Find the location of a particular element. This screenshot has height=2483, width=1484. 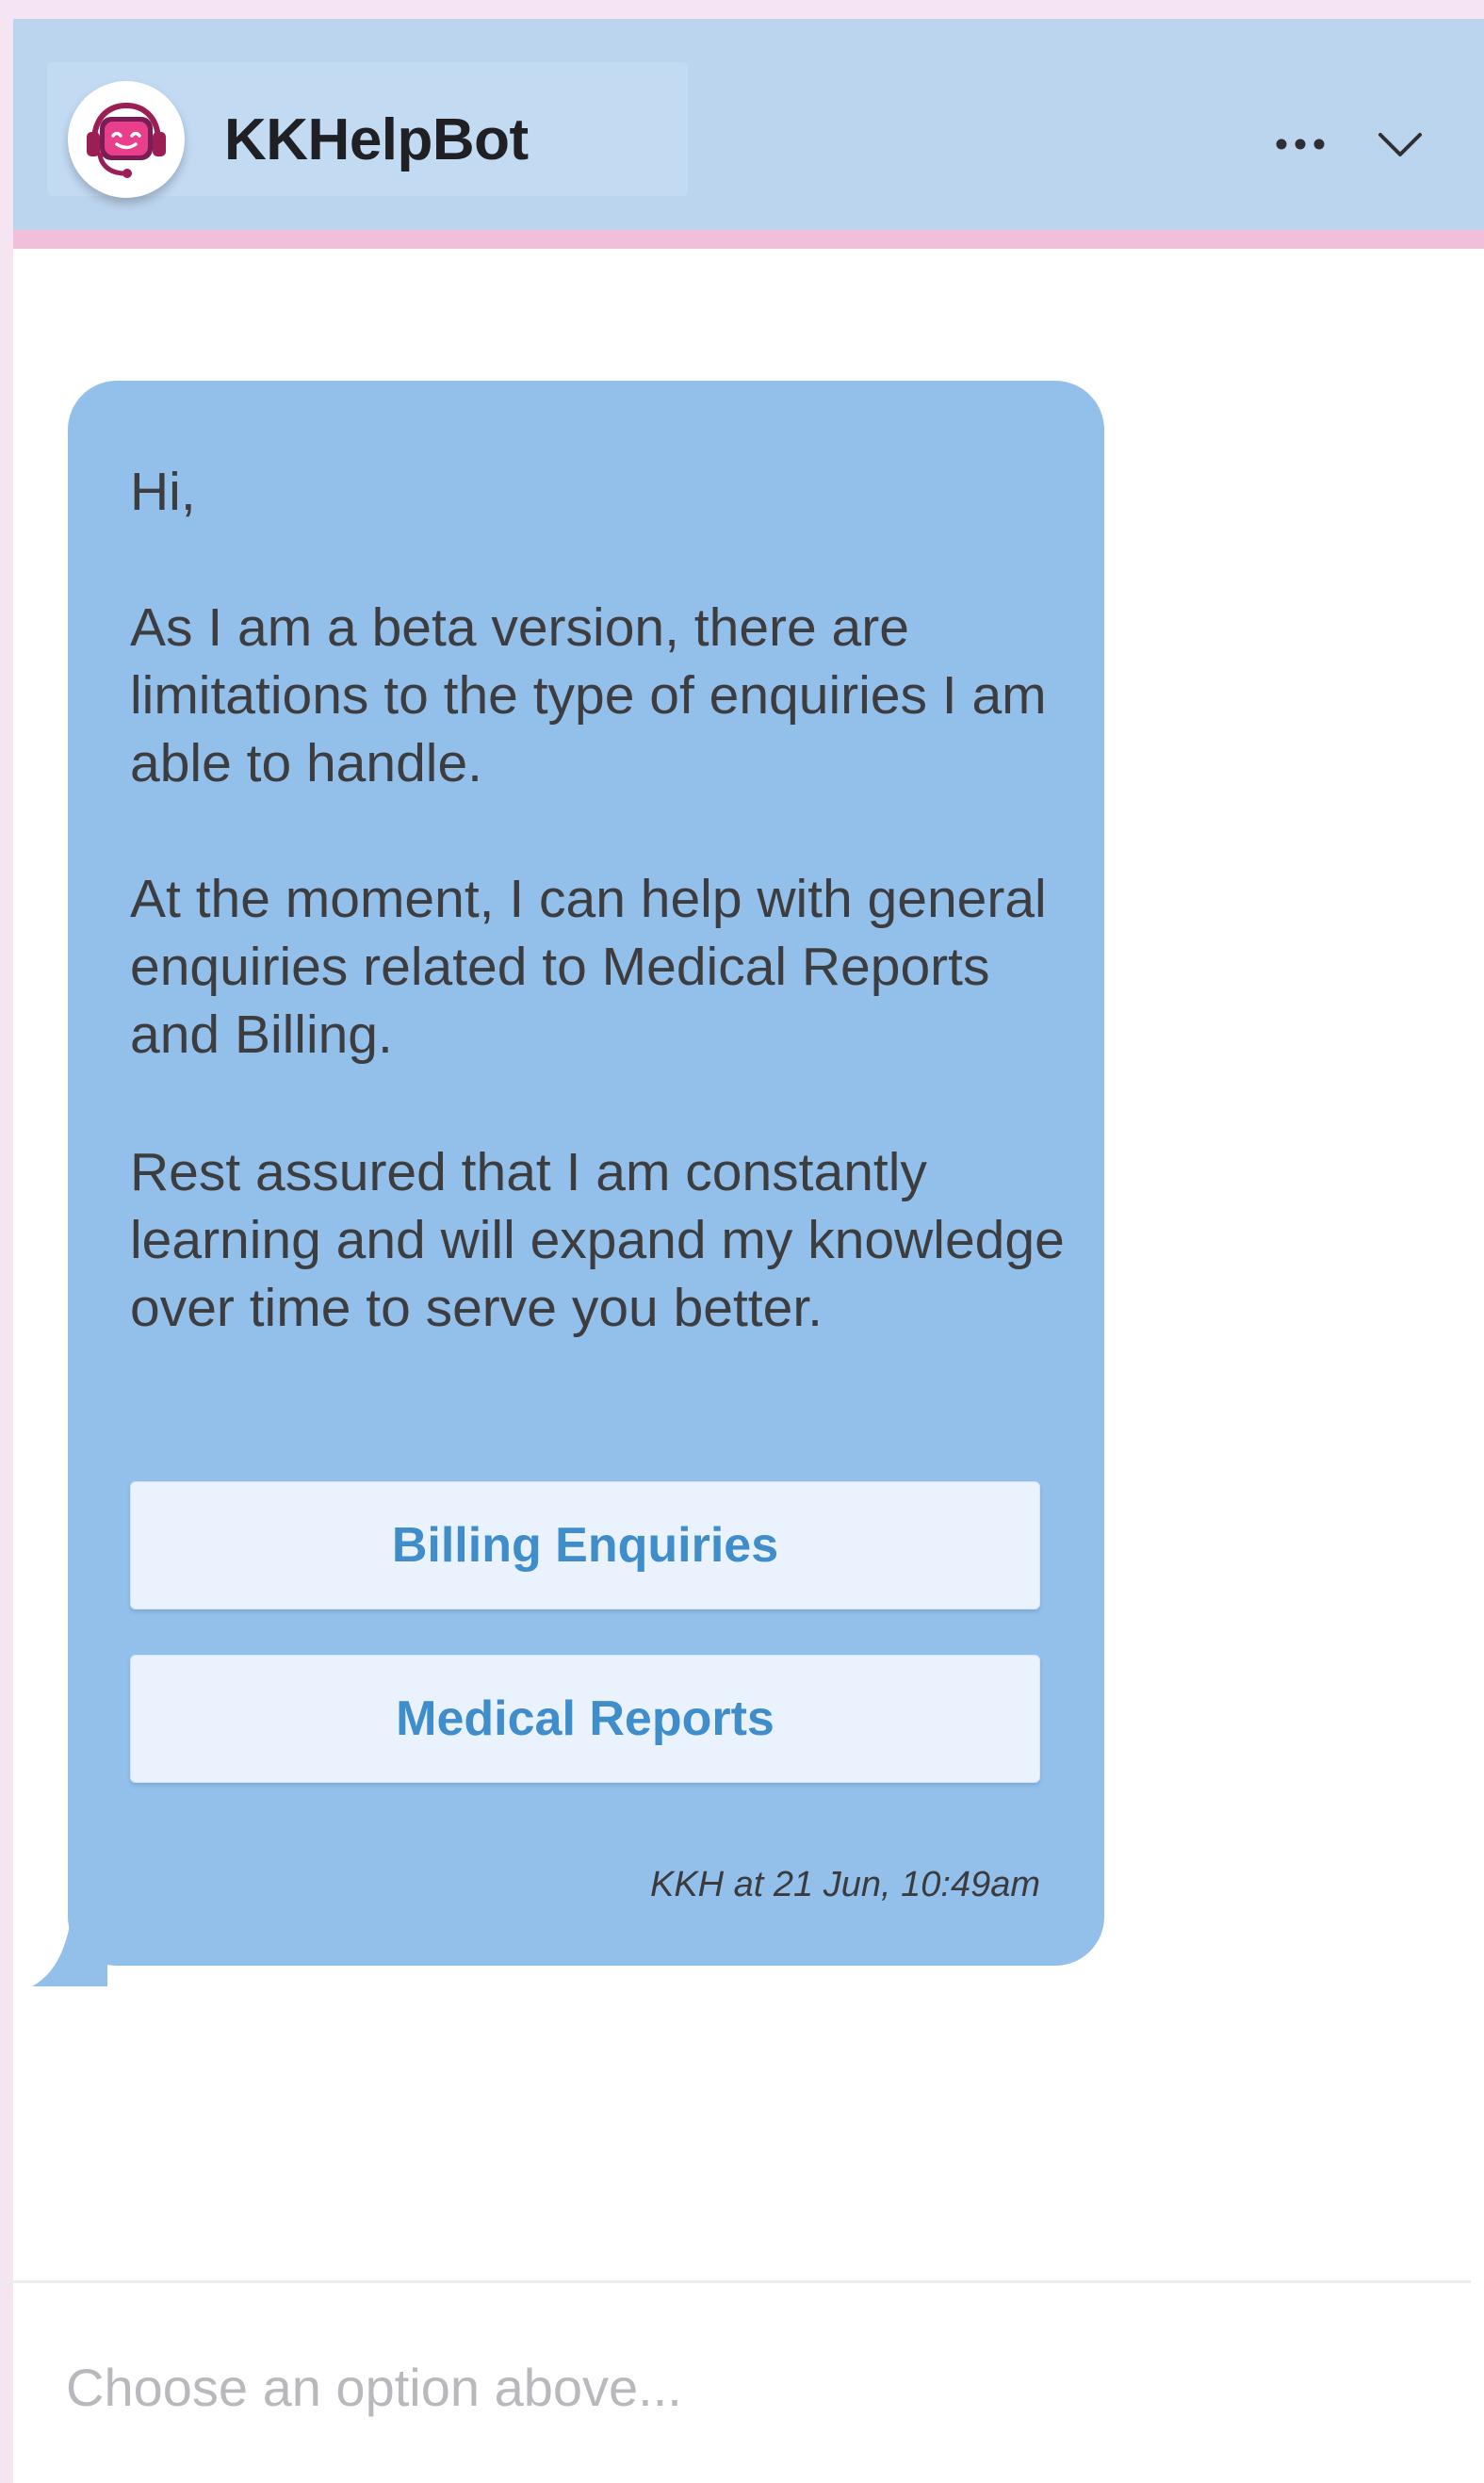

message-timestamp: KKH at 21 Jun, 10:49am is located at coordinates (844, 1884).